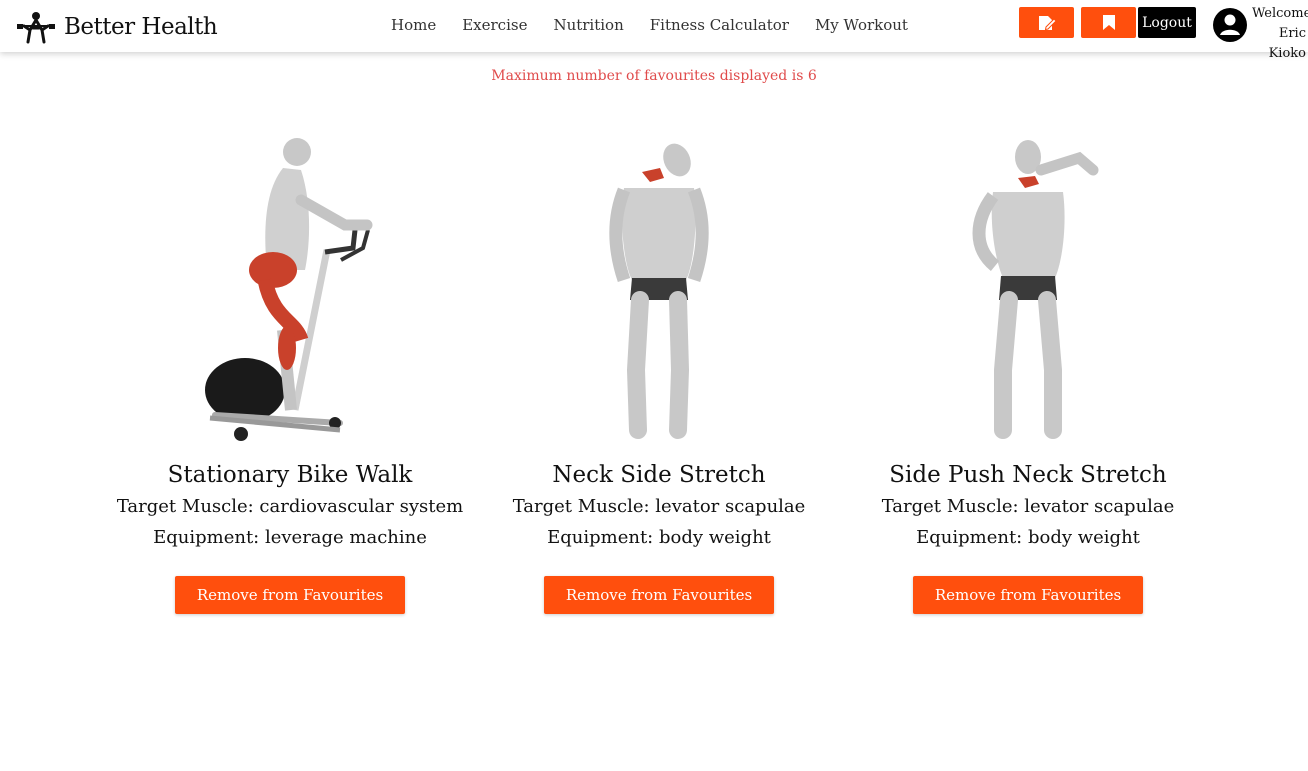 This screenshot has height=771, width=1308. Describe the element at coordinates (659, 475) in the screenshot. I see `exercise-title: Neck Side Stretch` at that location.